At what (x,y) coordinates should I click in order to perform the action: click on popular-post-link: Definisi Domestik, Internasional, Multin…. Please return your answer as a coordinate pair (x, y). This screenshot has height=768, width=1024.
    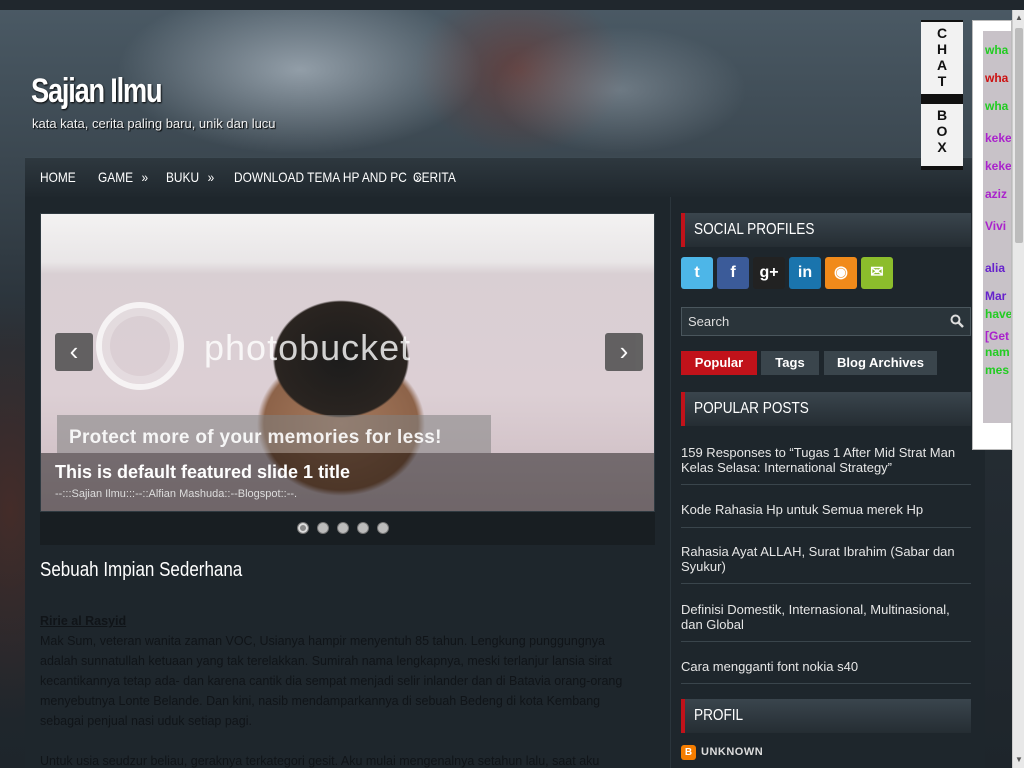
    Looking at the image, I should click on (826, 622).